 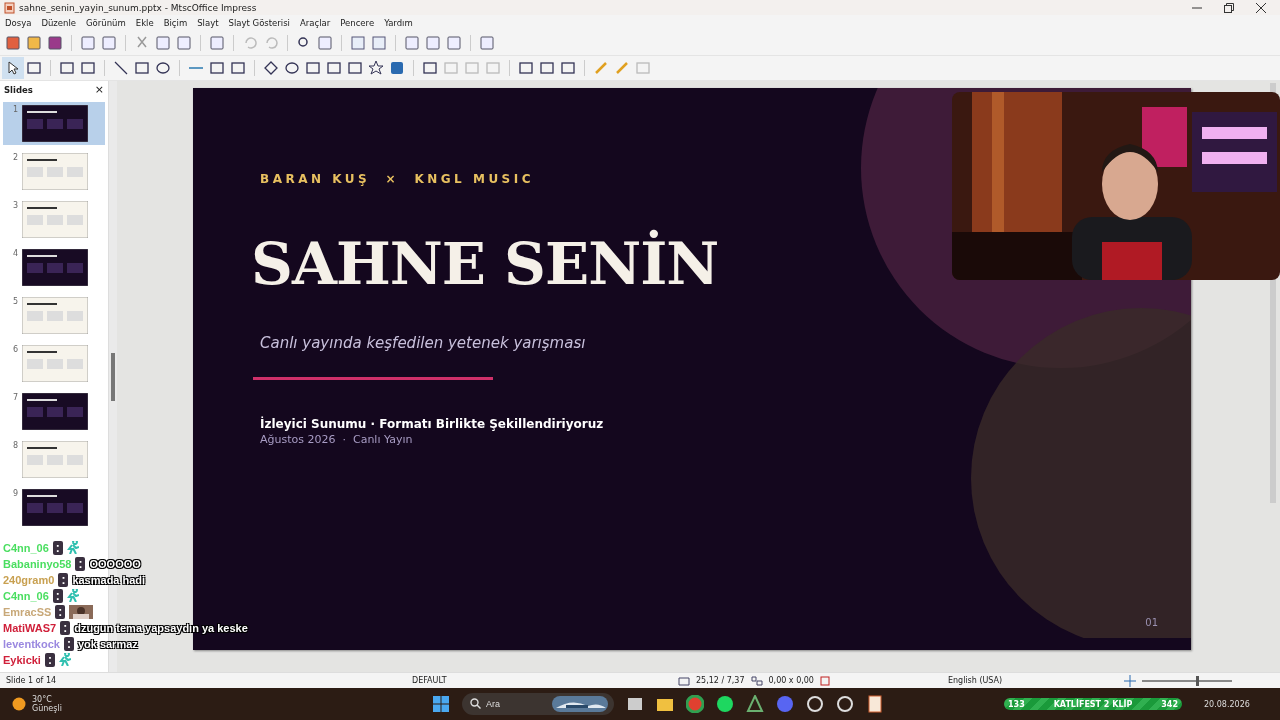 What do you see at coordinates (106, 23) in the screenshot?
I see `menu-item: Görünüm` at bounding box center [106, 23].